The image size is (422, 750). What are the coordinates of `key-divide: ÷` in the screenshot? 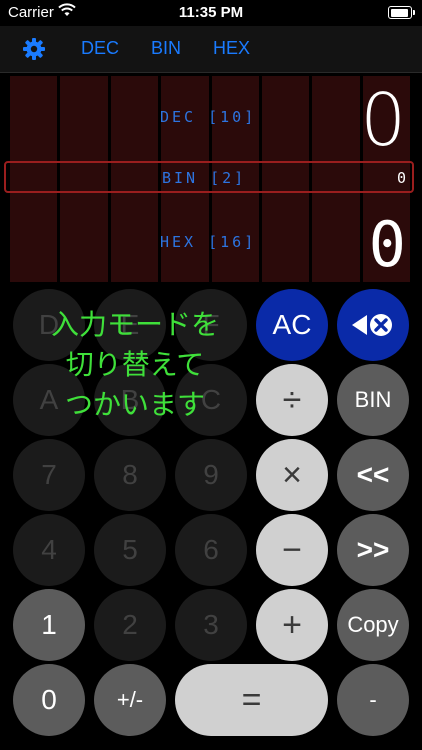 It's located at (292, 400).